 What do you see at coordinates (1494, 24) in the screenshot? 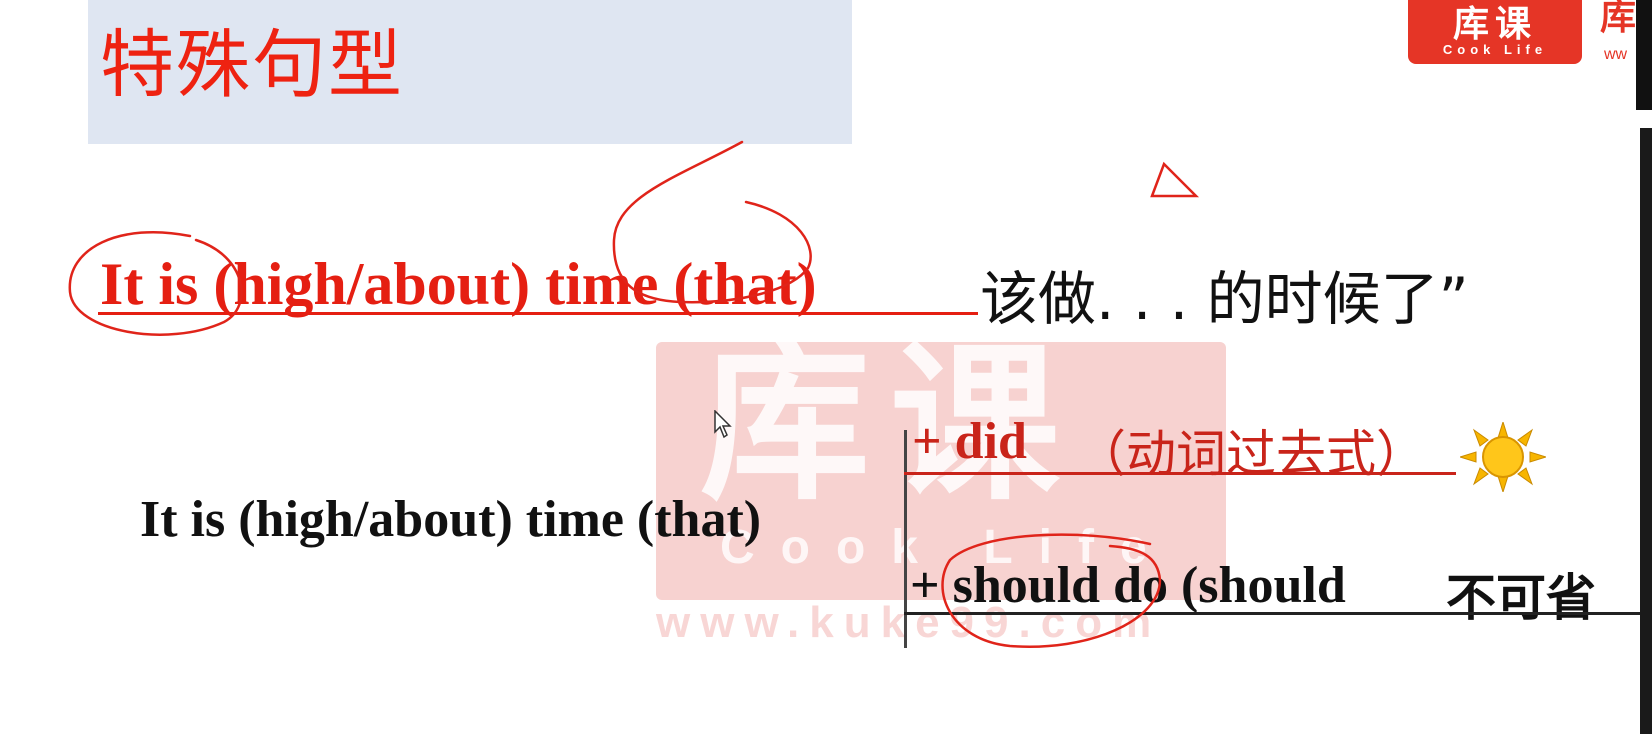
I see `logo-chinese: 库课` at bounding box center [1494, 24].